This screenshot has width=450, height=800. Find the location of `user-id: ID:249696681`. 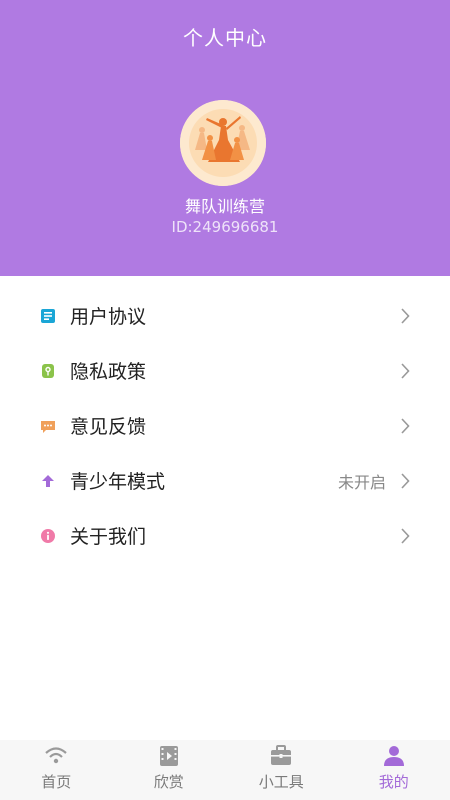

user-id: ID:249696681 is located at coordinates (225, 227).